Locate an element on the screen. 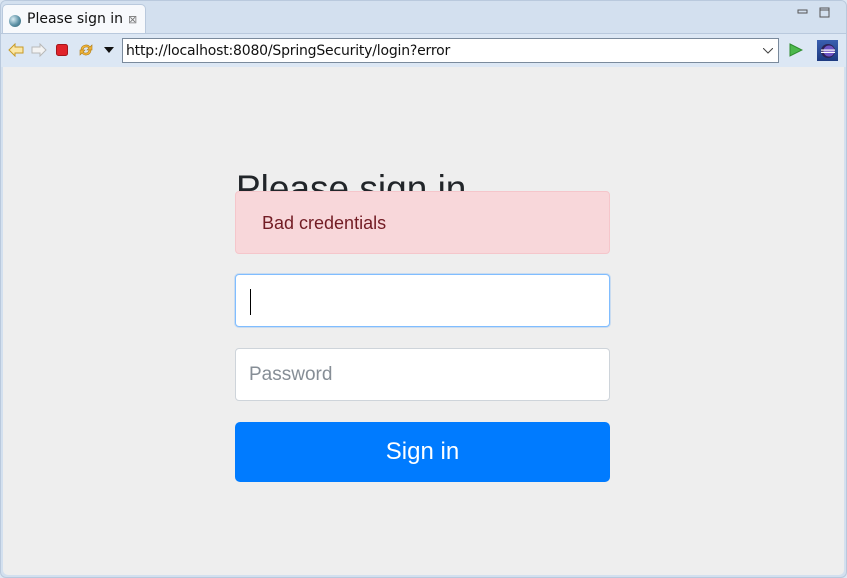  refresh-button is located at coordinates (86, 50).